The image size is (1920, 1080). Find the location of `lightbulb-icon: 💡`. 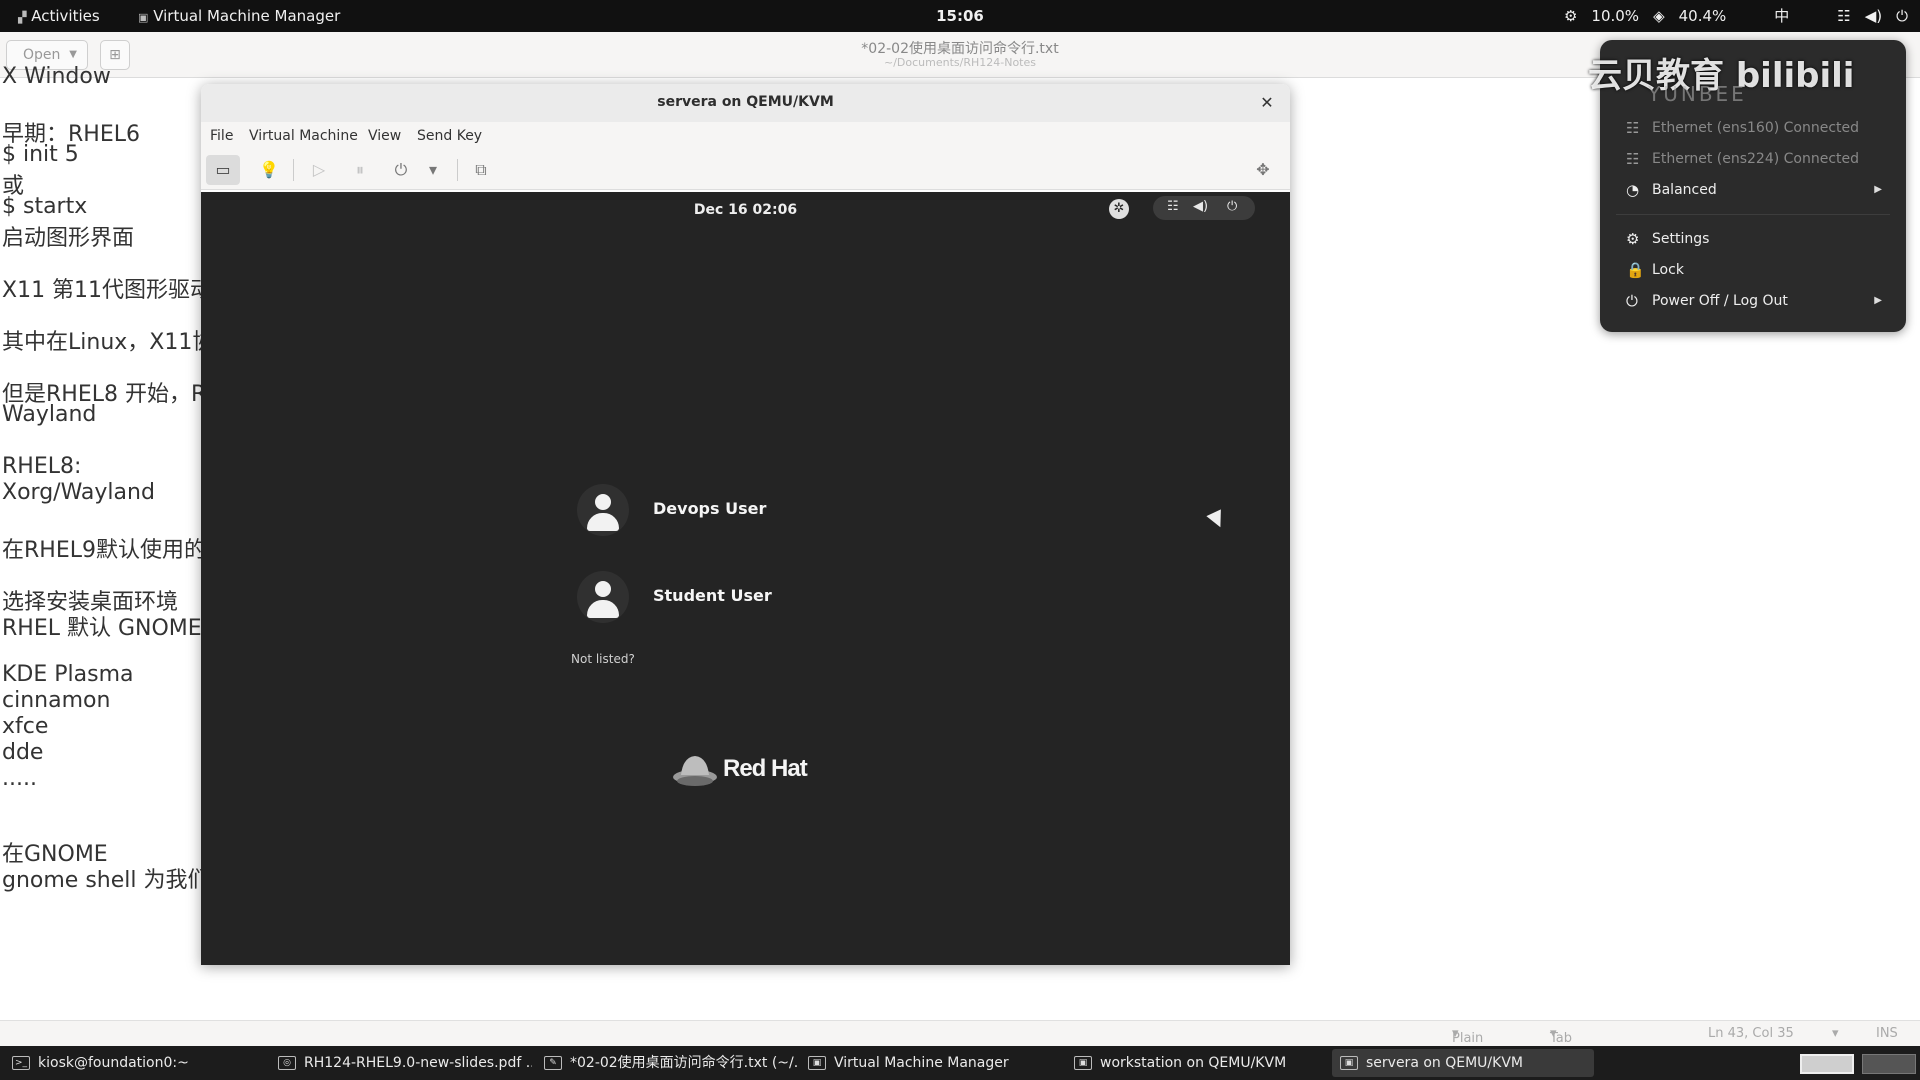

lightbulb-icon: 💡 is located at coordinates (269, 169).